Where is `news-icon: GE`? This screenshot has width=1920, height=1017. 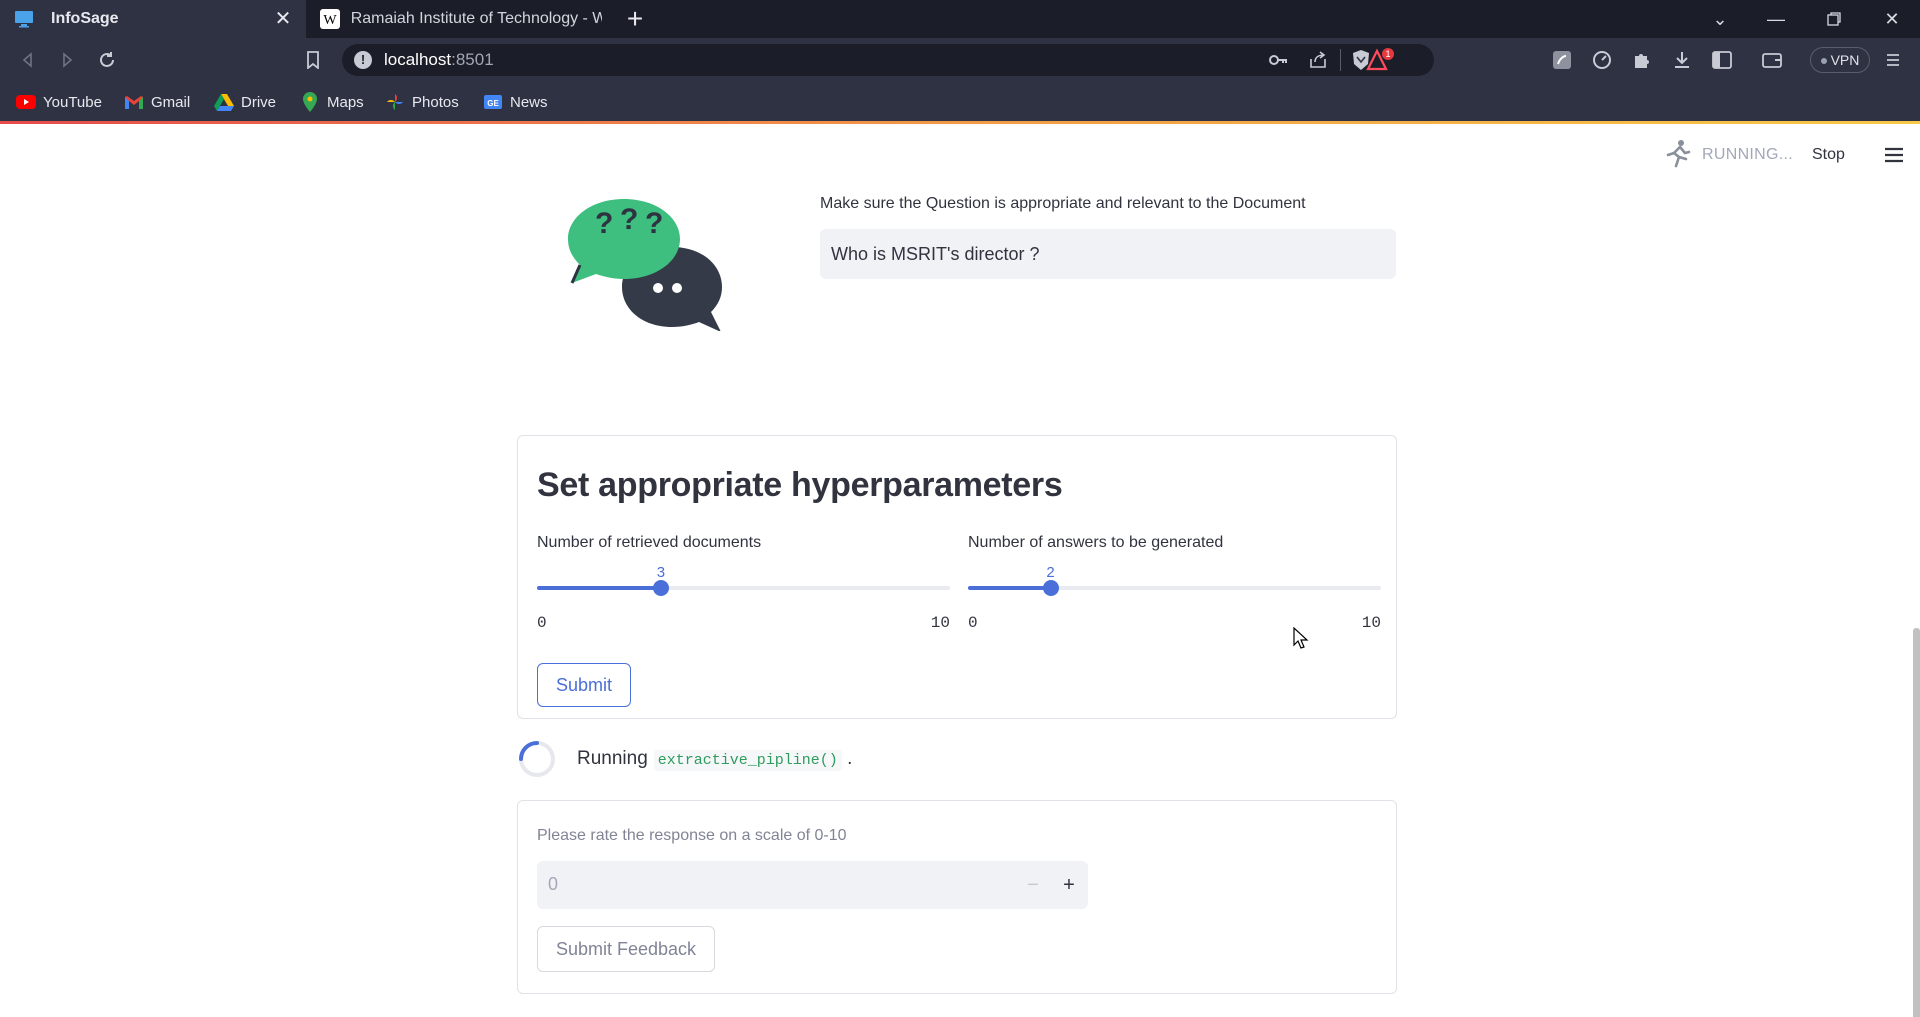 news-icon: GE is located at coordinates (493, 102).